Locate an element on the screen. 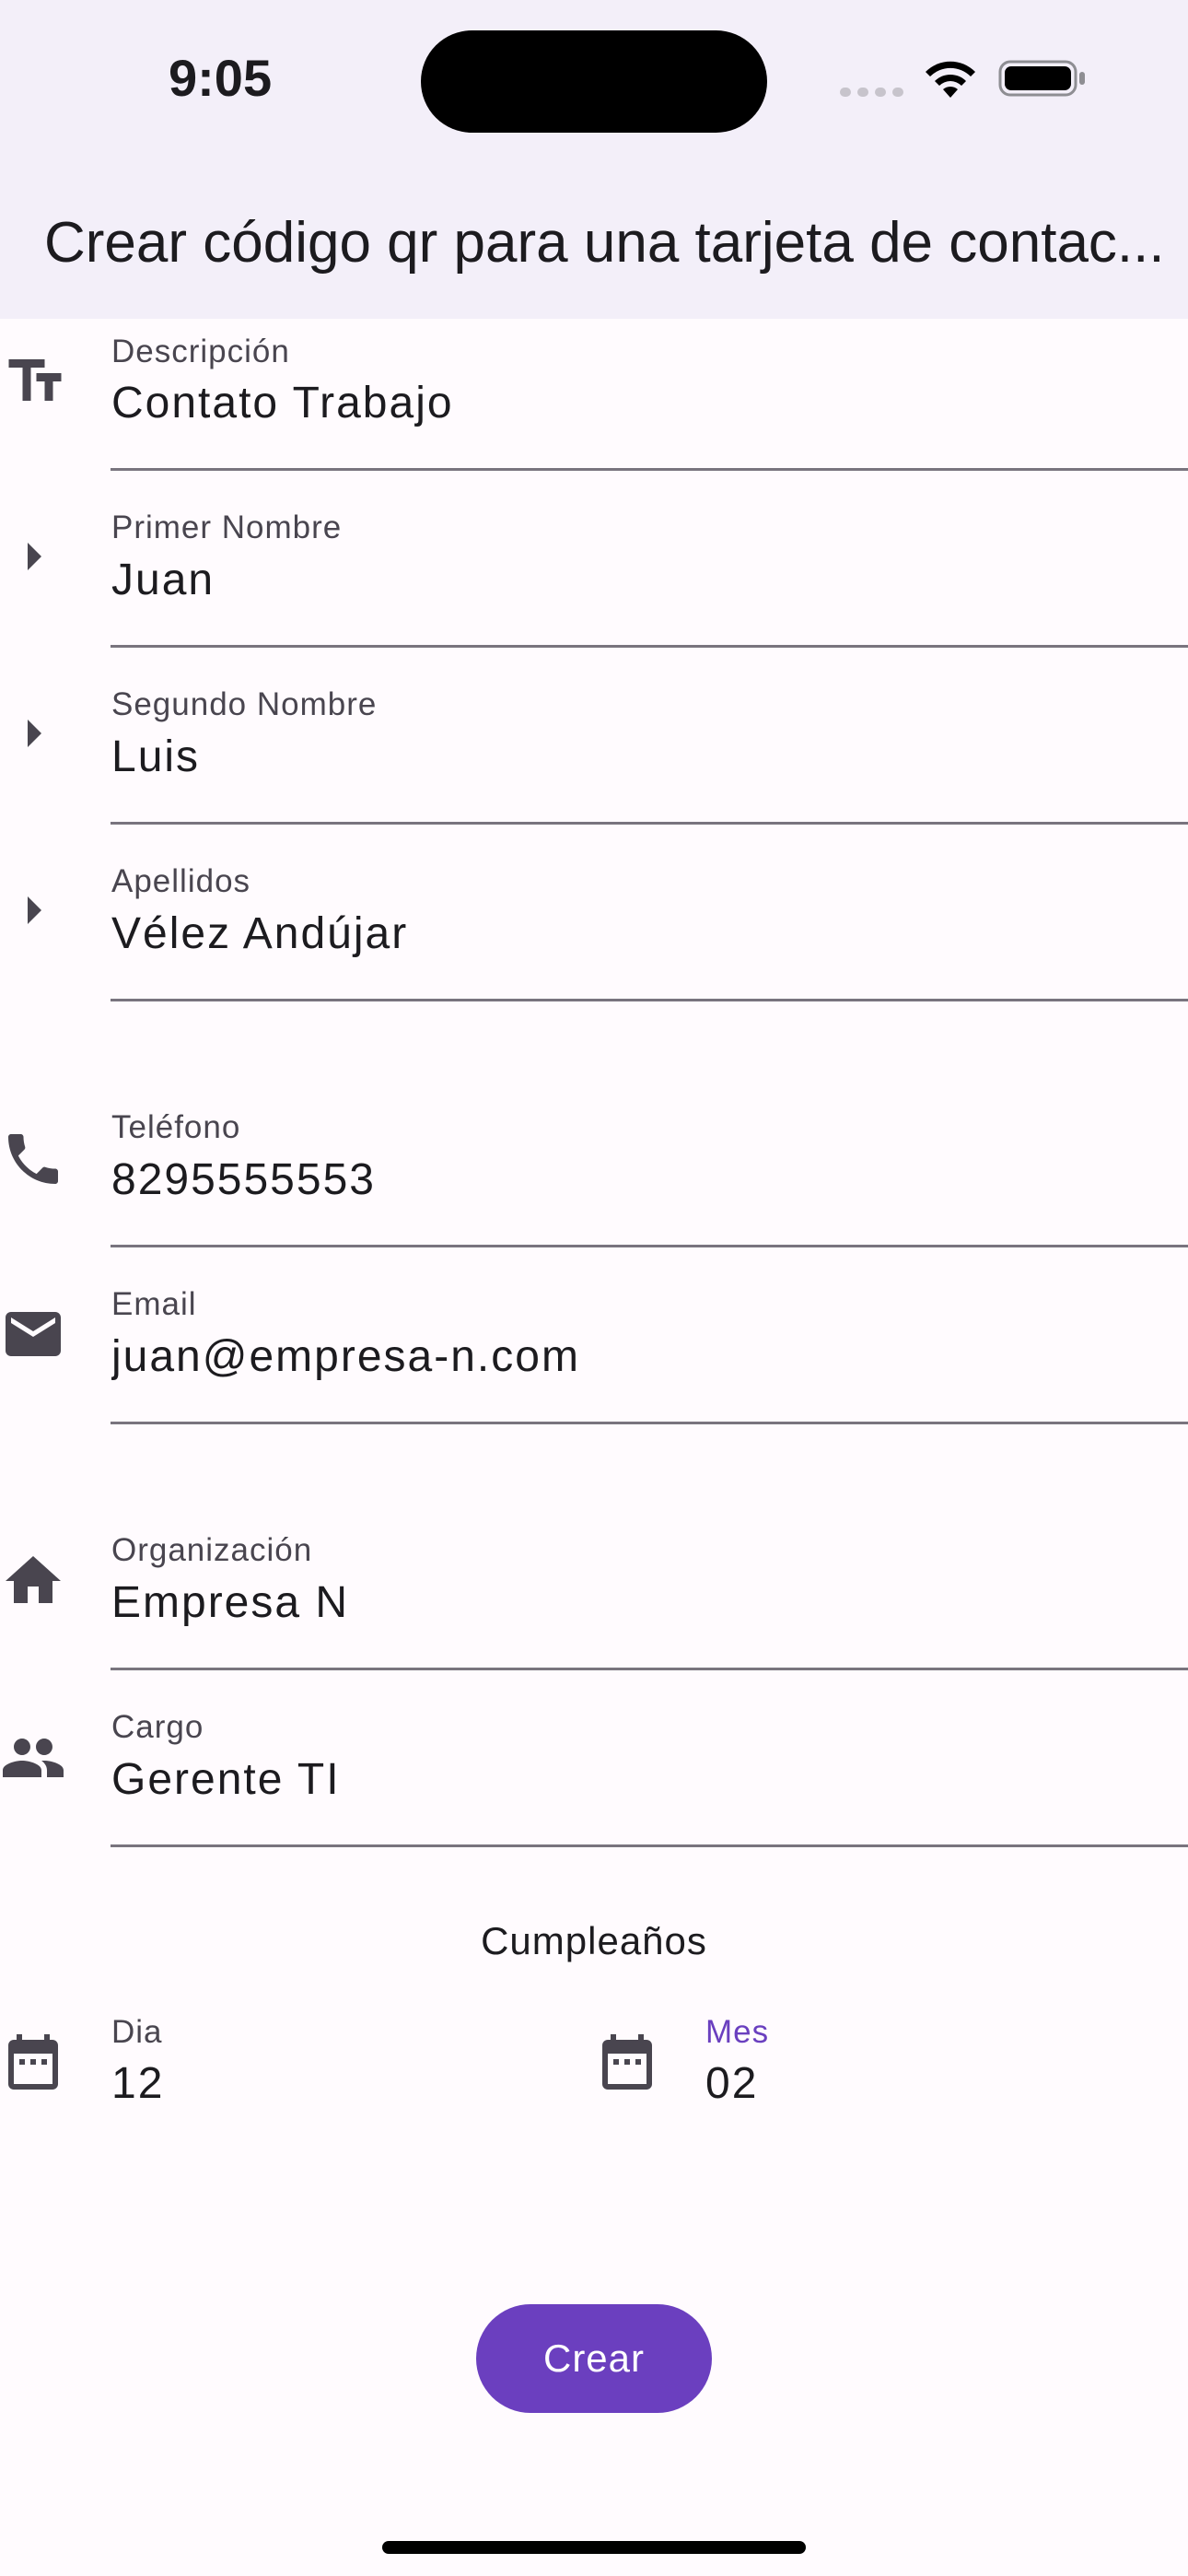 The image size is (1188, 2576). cargo-input is located at coordinates (636, 1779).